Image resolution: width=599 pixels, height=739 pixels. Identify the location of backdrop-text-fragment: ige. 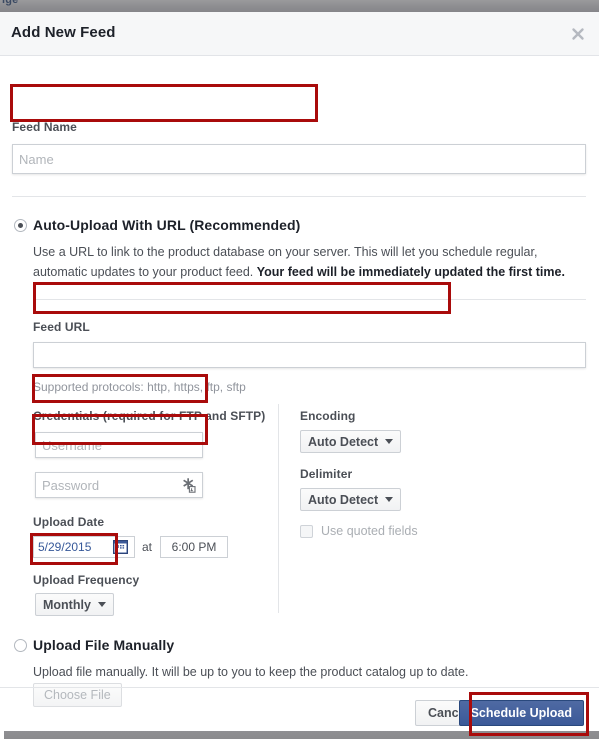
(10, 3).